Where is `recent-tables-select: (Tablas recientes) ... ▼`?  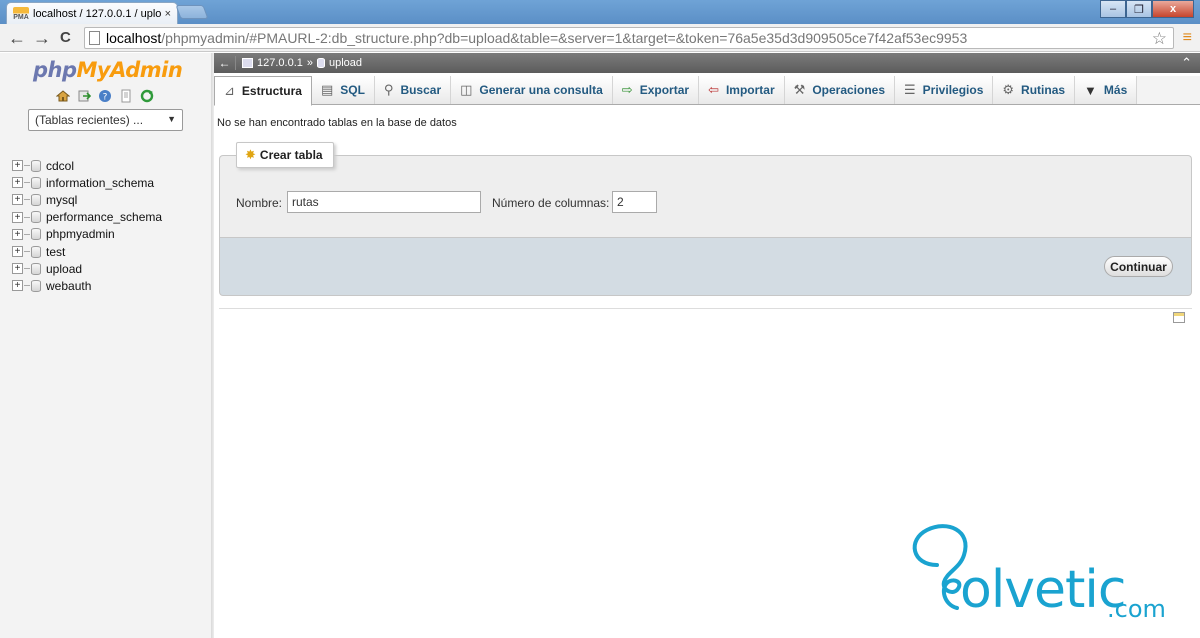 recent-tables-select: (Tablas recientes) ... ▼ is located at coordinates (105, 120).